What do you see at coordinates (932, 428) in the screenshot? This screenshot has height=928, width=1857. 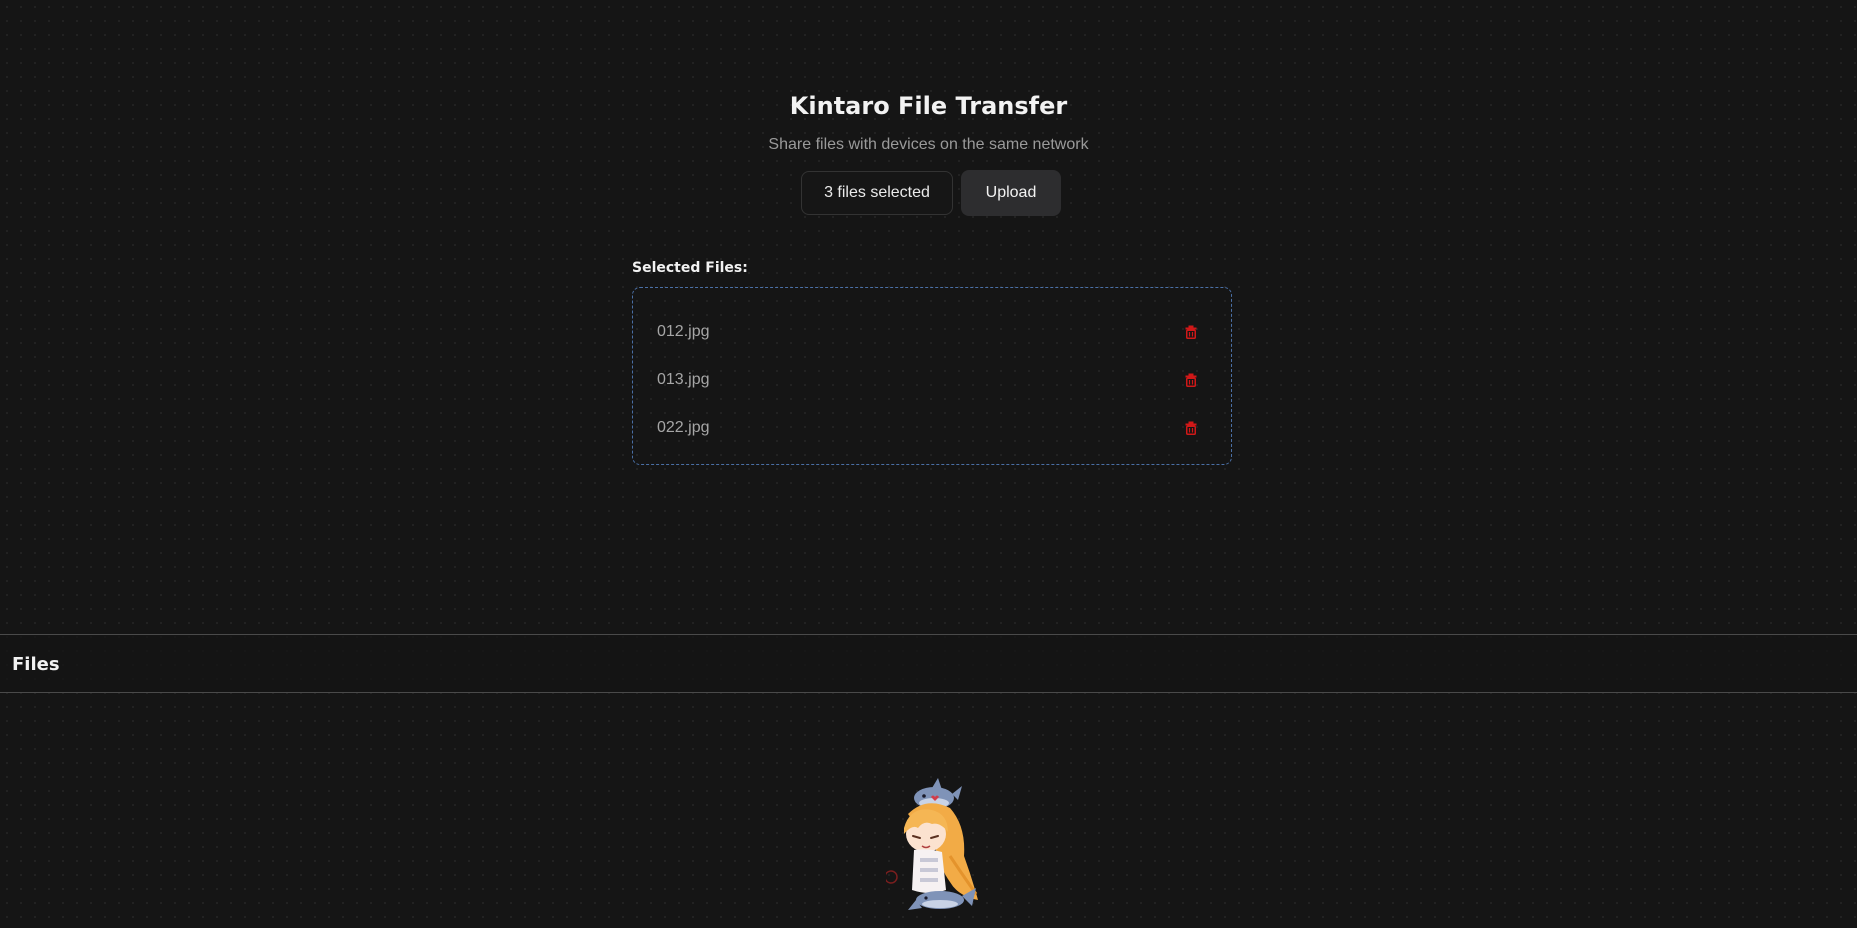 I see `list-item: 022.jpg` at bounding box center [932, 428].